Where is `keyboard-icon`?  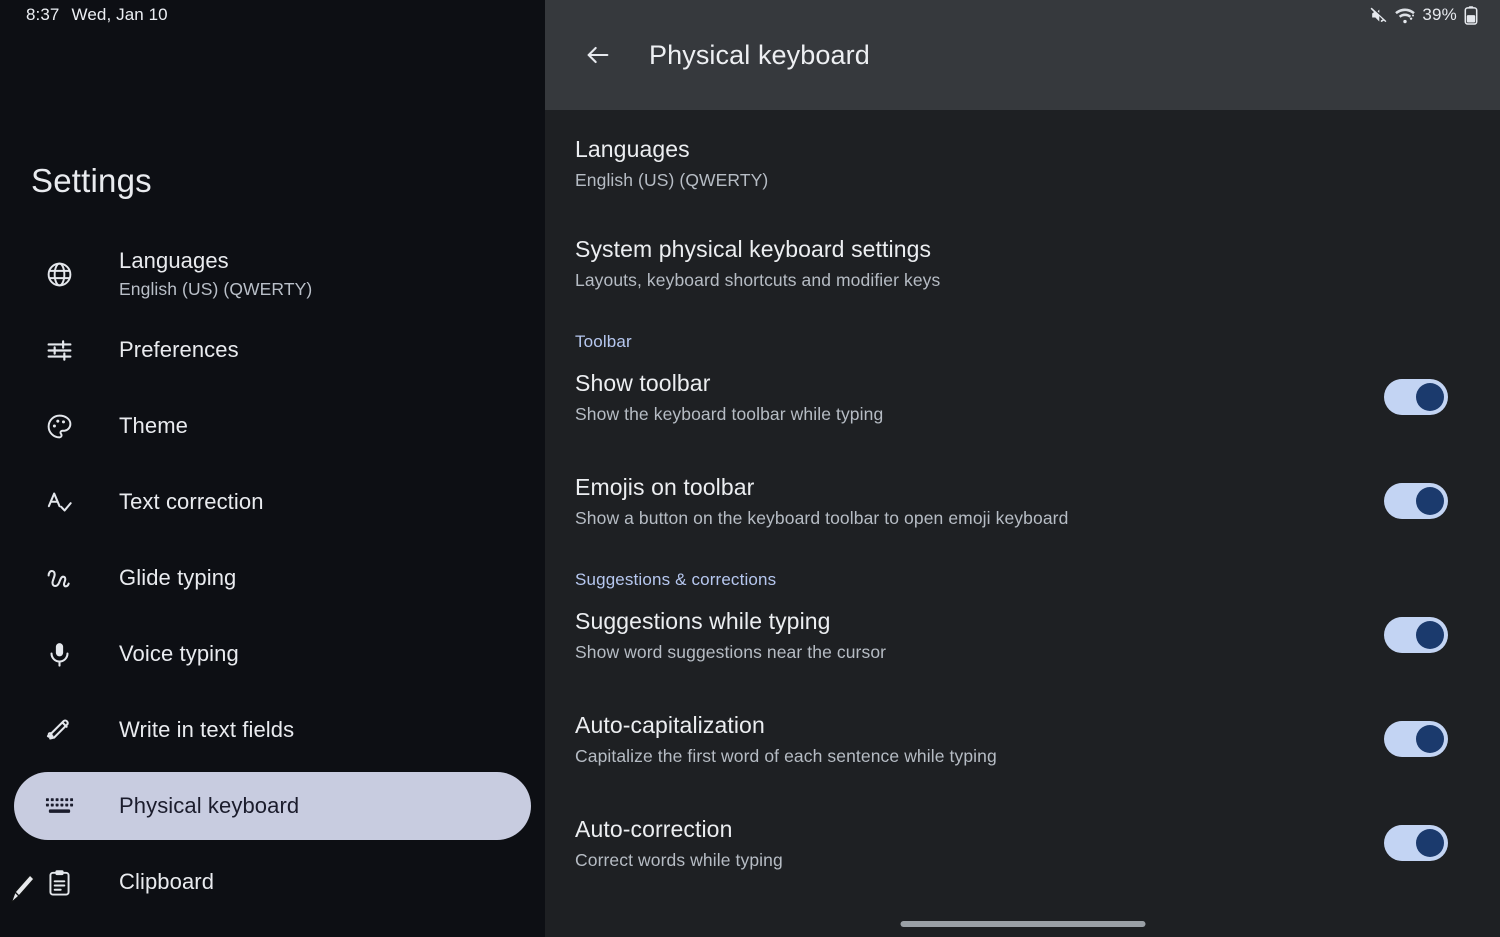 keyboard-icon is located at coordinates (59, 806).